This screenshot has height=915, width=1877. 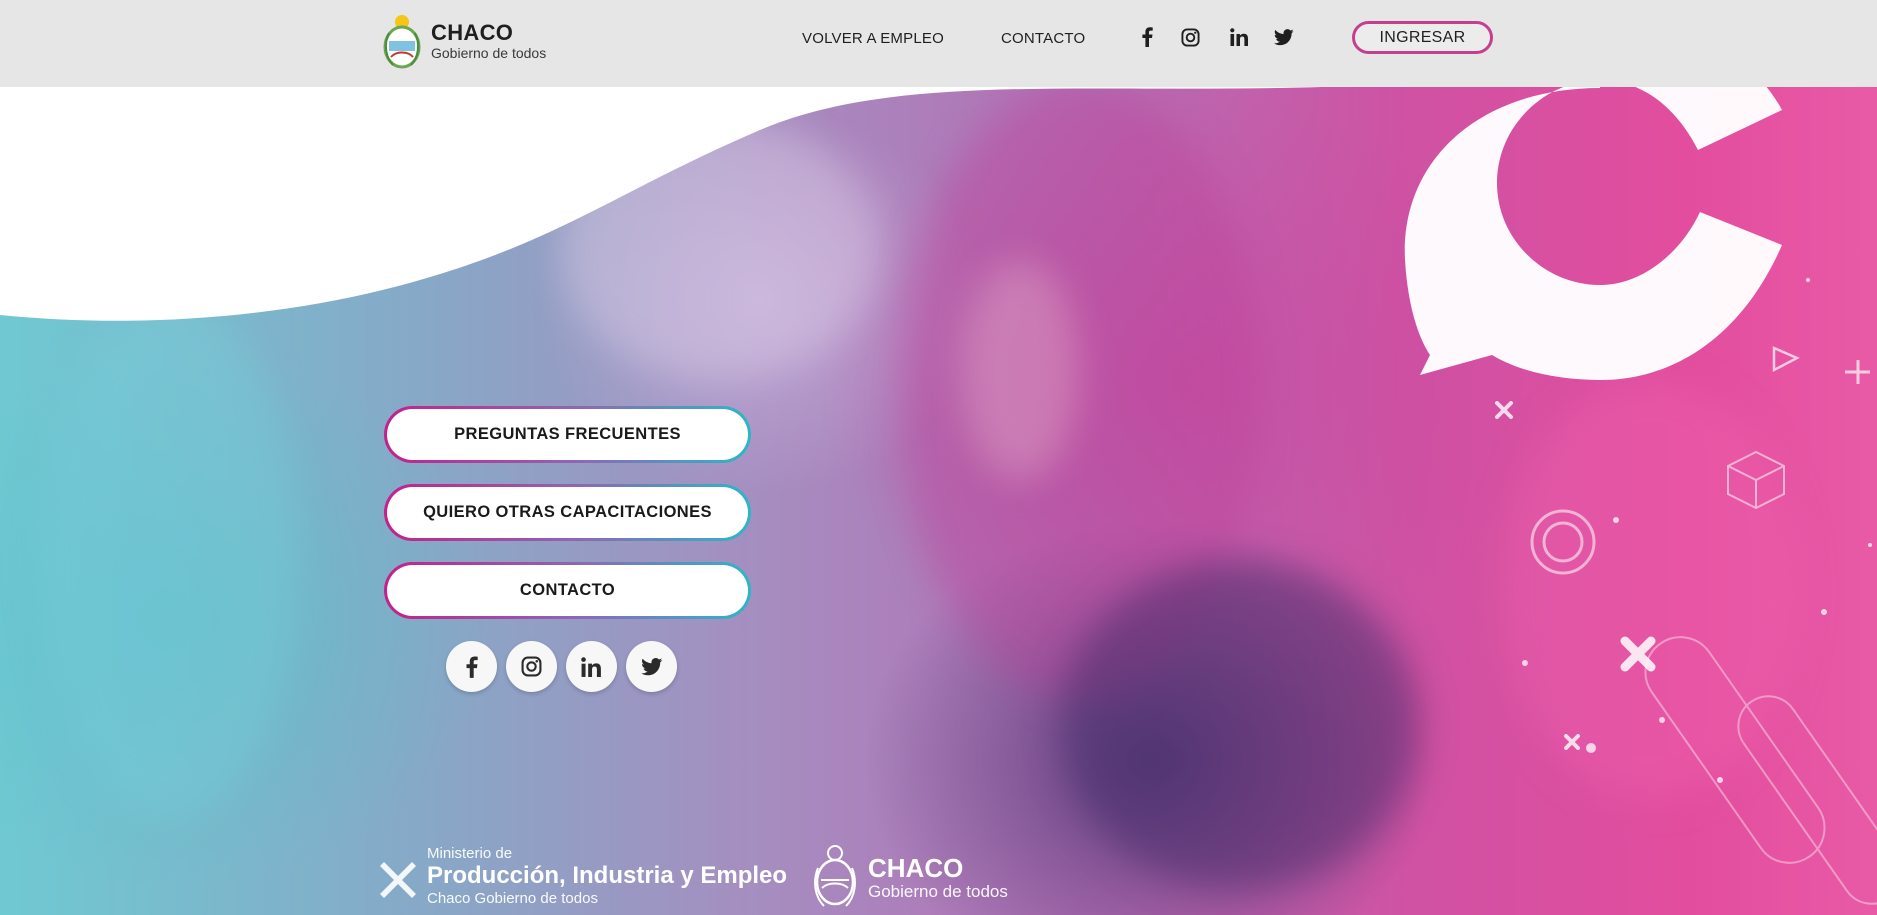 What do you see at coordinates (567, 434) in the screenshot?
I see `preguntas-frecuentes-button: PREGUNTAS FRECUENTES` at bounding box center [567, 434].